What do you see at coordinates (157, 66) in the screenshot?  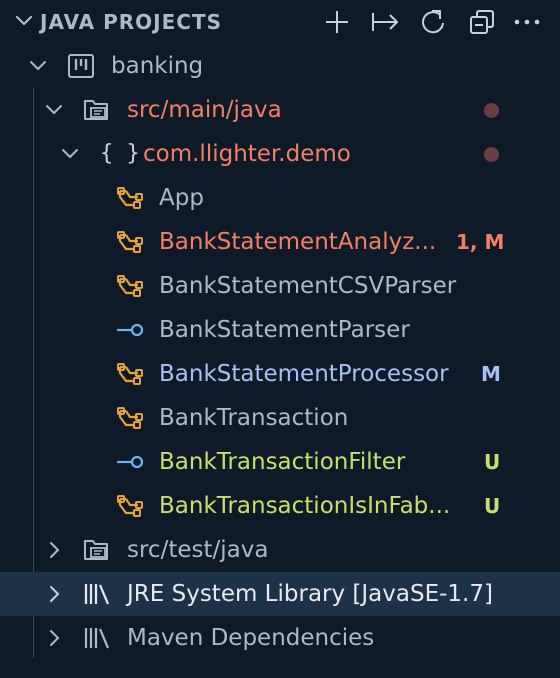 I see `tree-item-label: banking` at bounding box center [157, 66].